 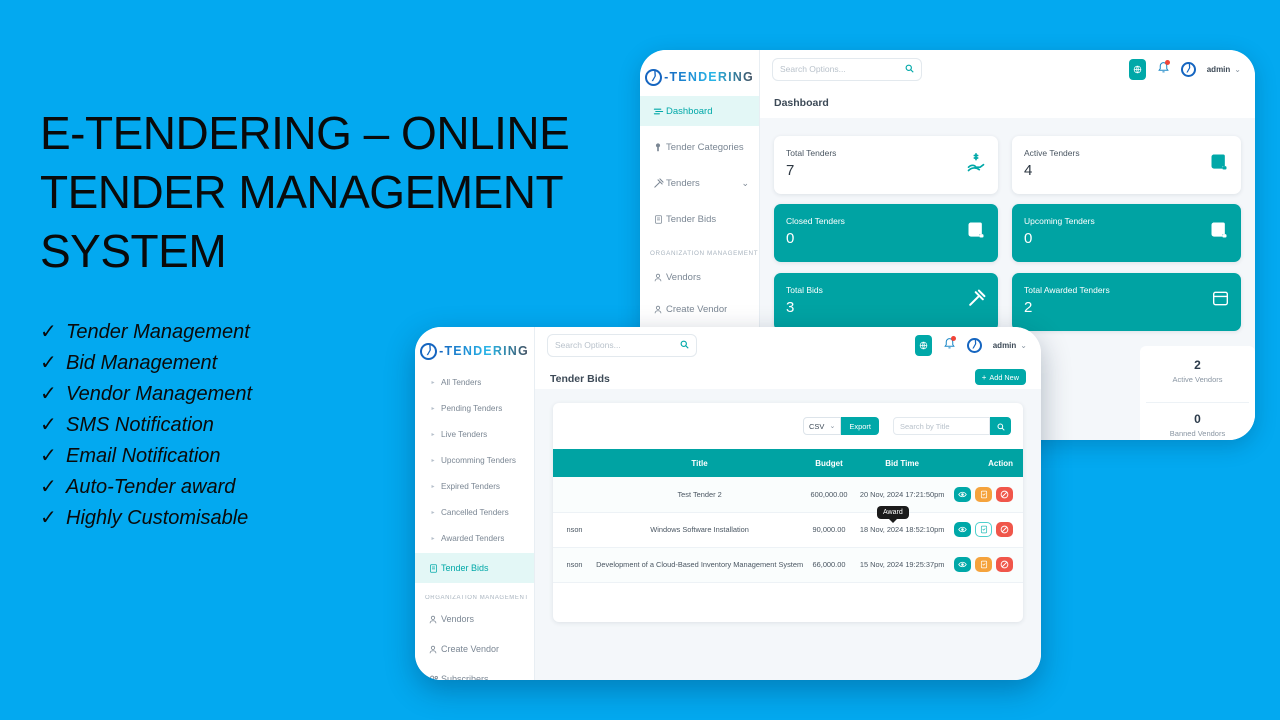 I want to click on file-icon, so click(x=433, y=568).